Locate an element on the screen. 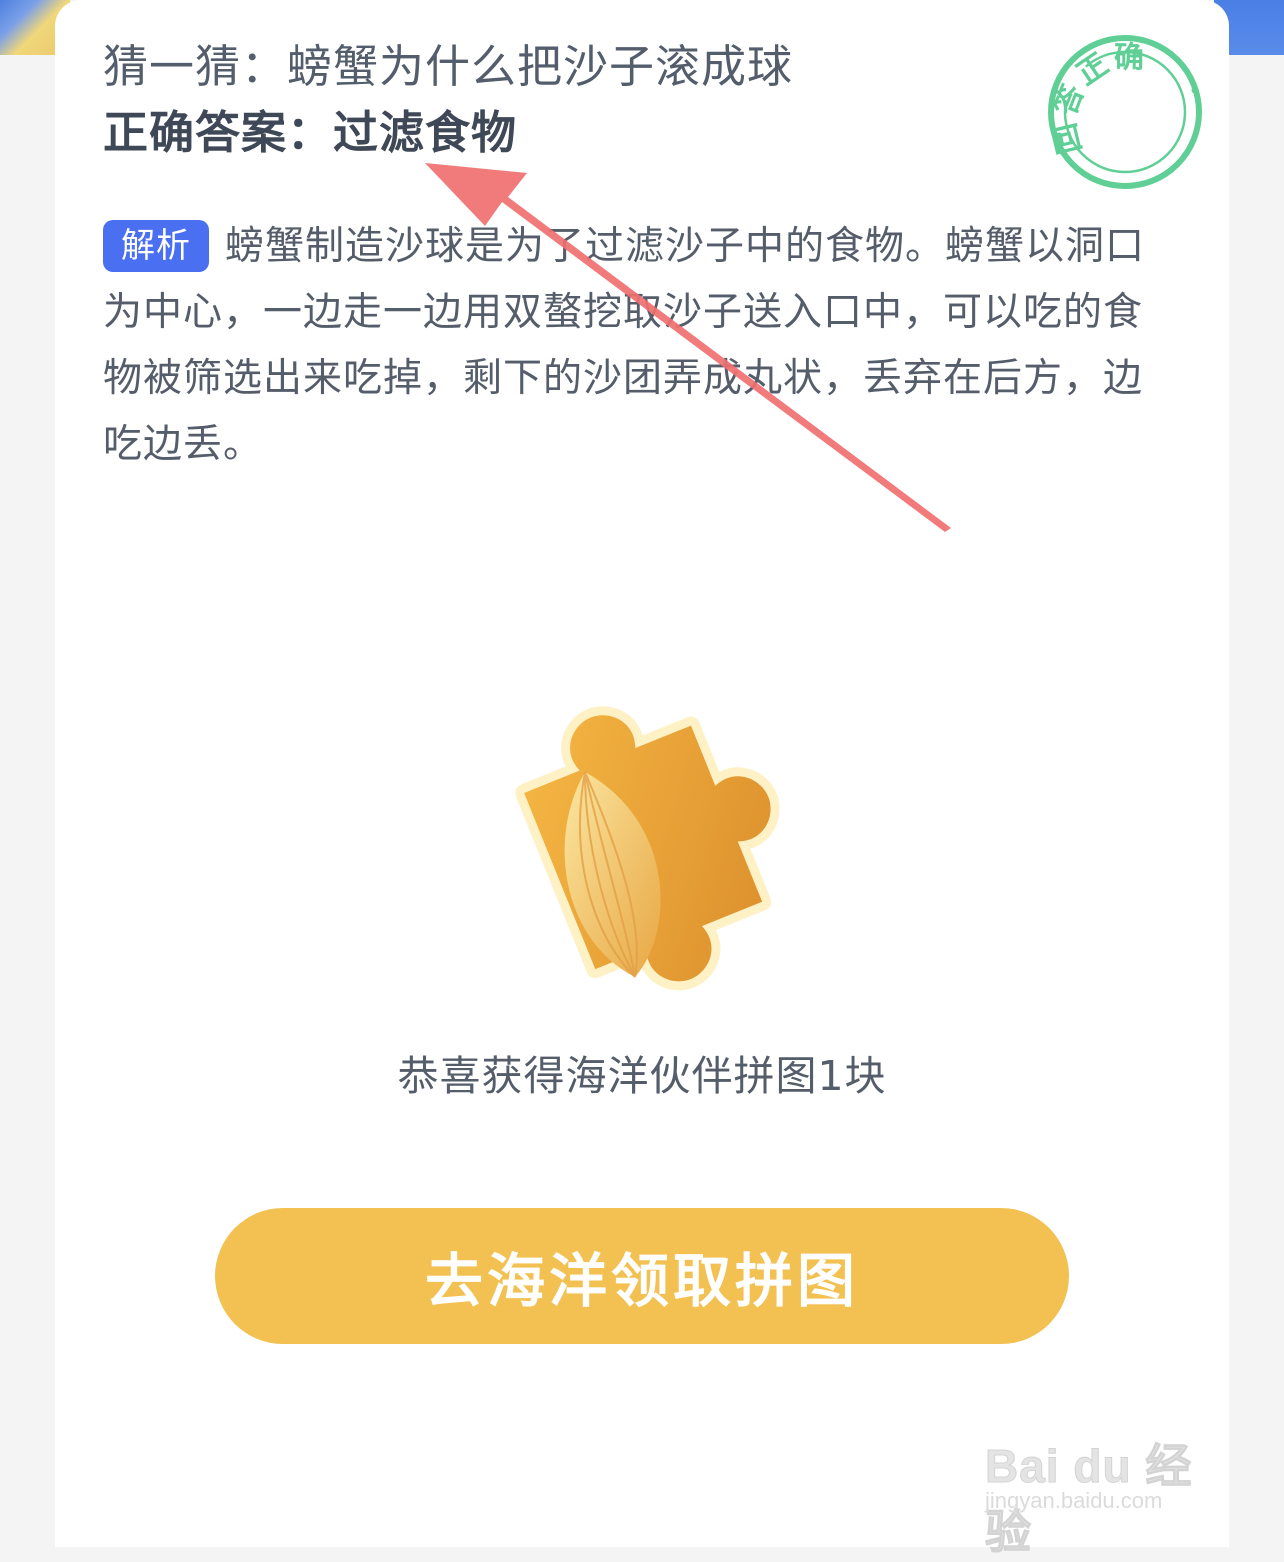 The image size is (1284, 1562). correct-answer: 正确答案：过滤食物 is located at coordinates (310, 132).